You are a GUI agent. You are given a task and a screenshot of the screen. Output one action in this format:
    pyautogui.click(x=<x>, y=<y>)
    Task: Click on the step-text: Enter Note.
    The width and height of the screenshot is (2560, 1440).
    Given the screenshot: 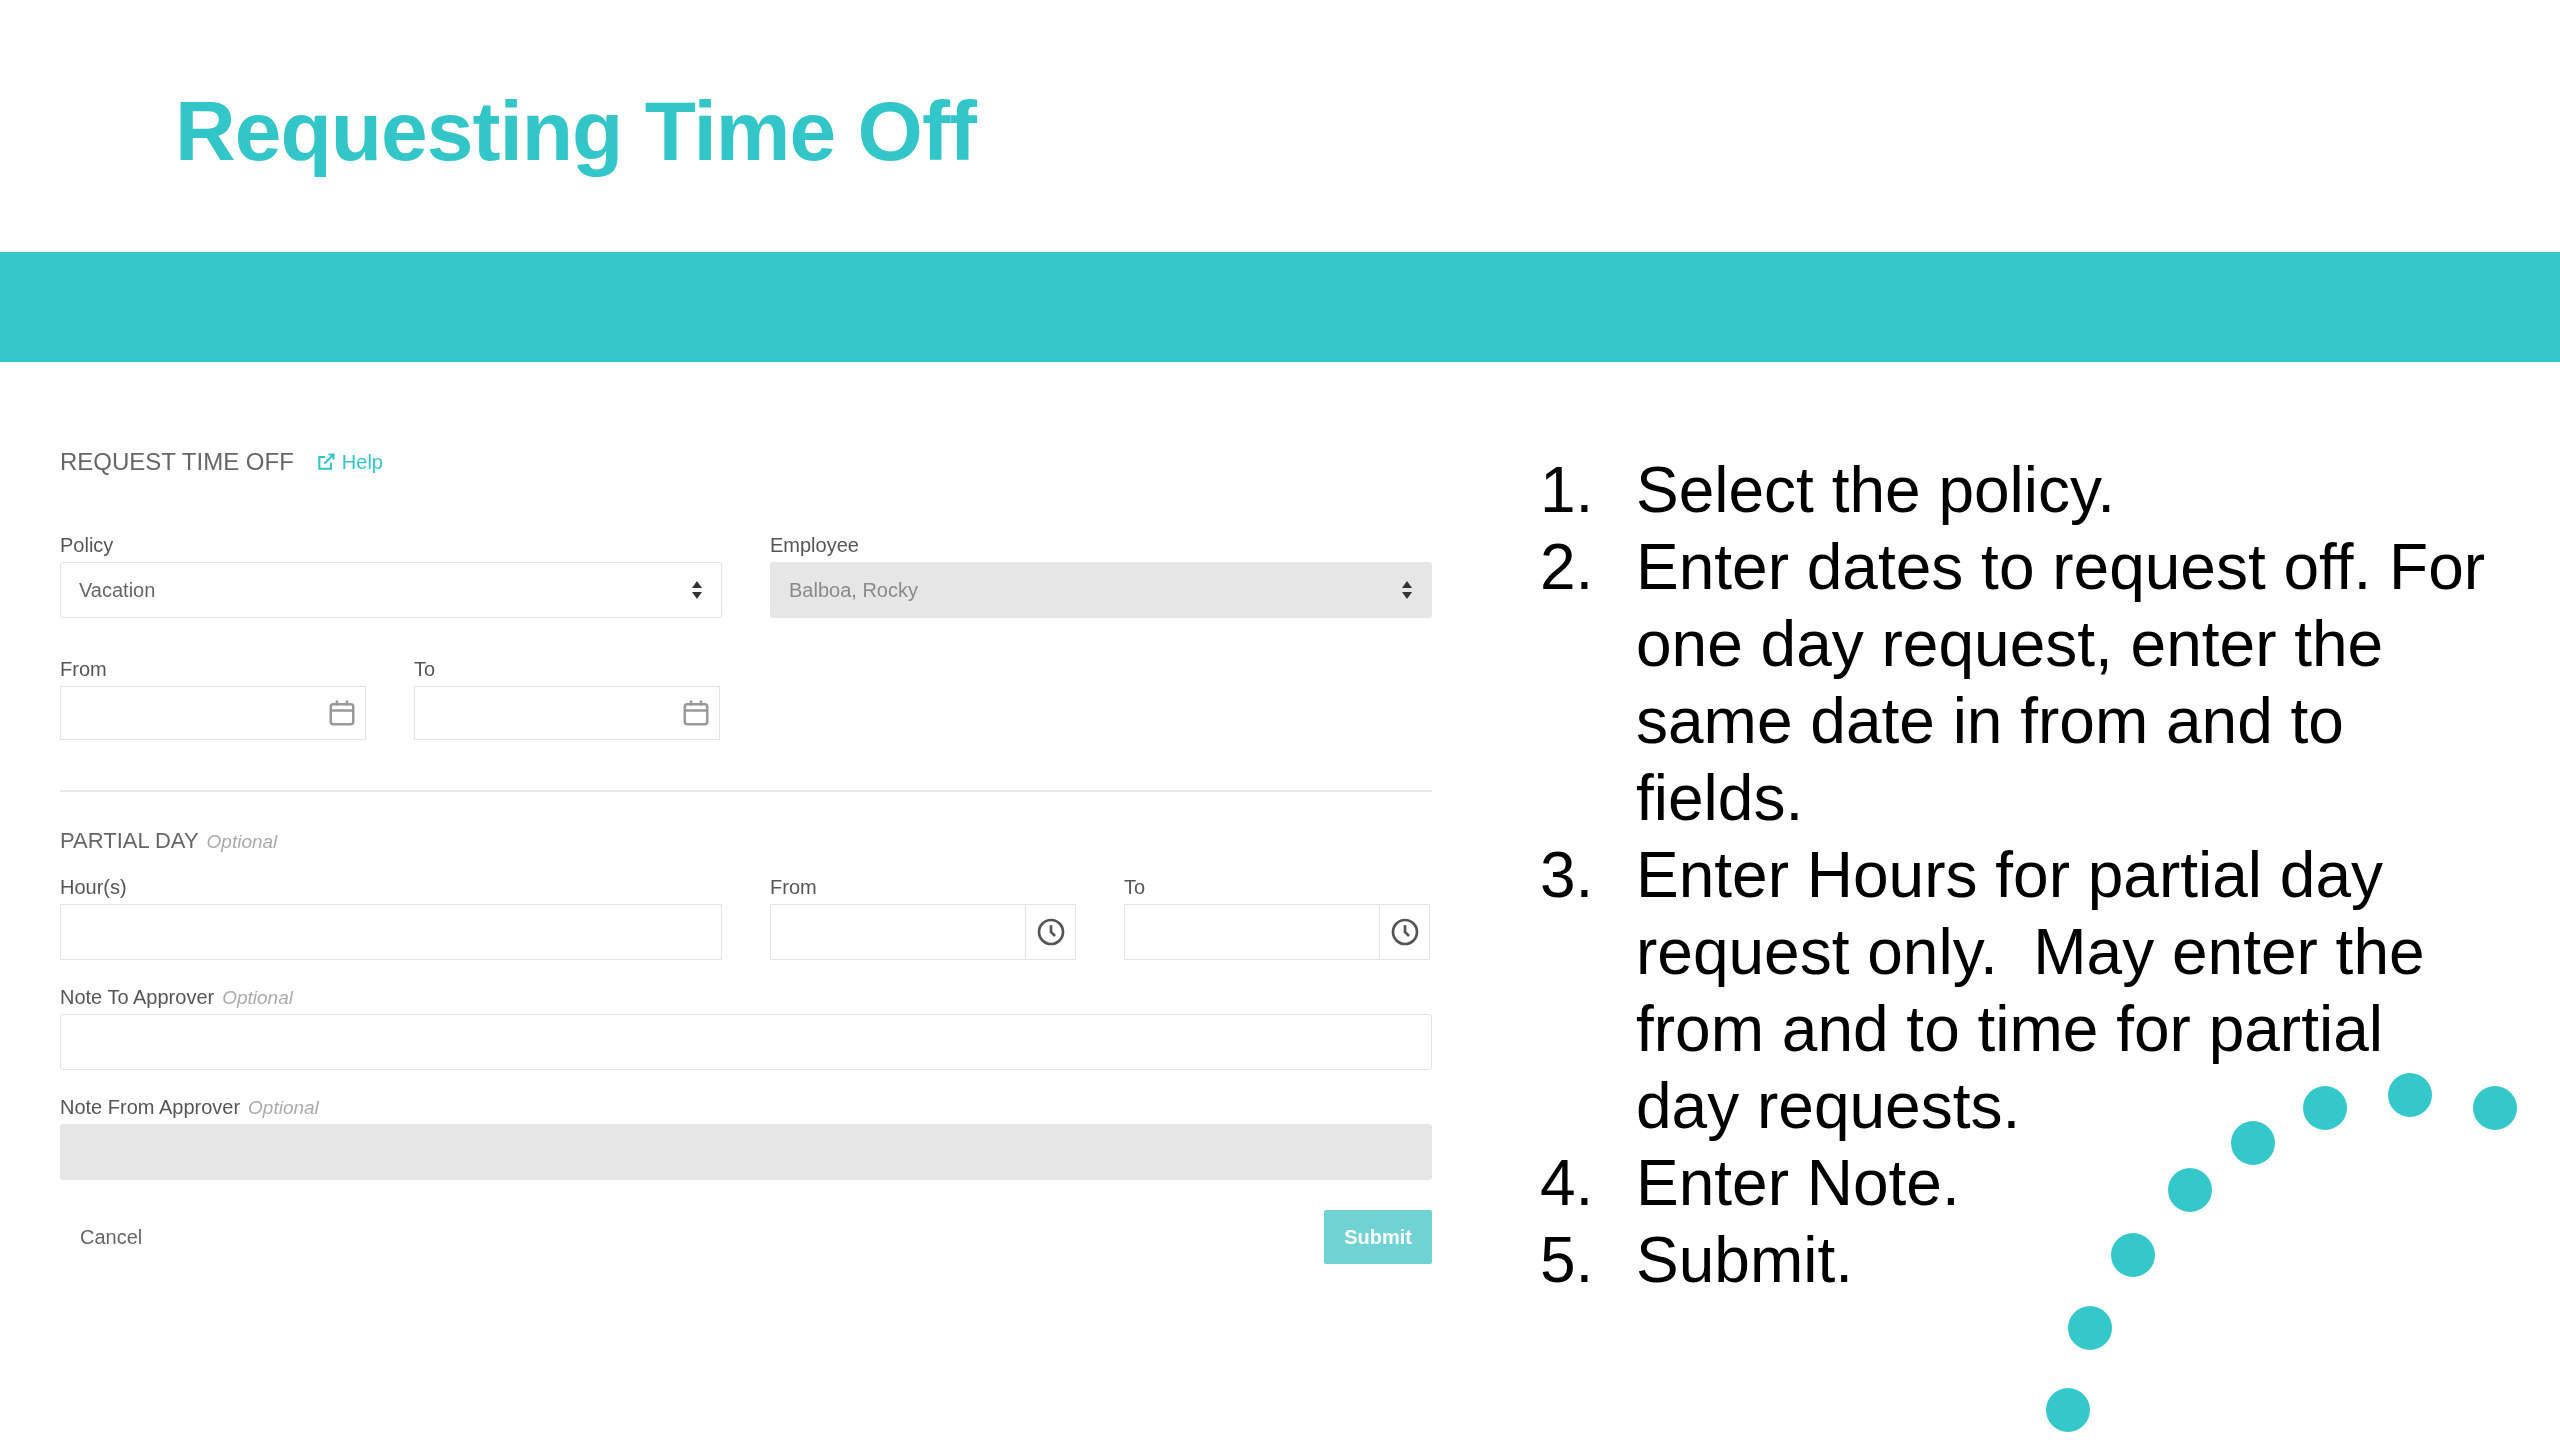 What is the action you would take?
    pyautogui.click(x=1798, y=1183)
    